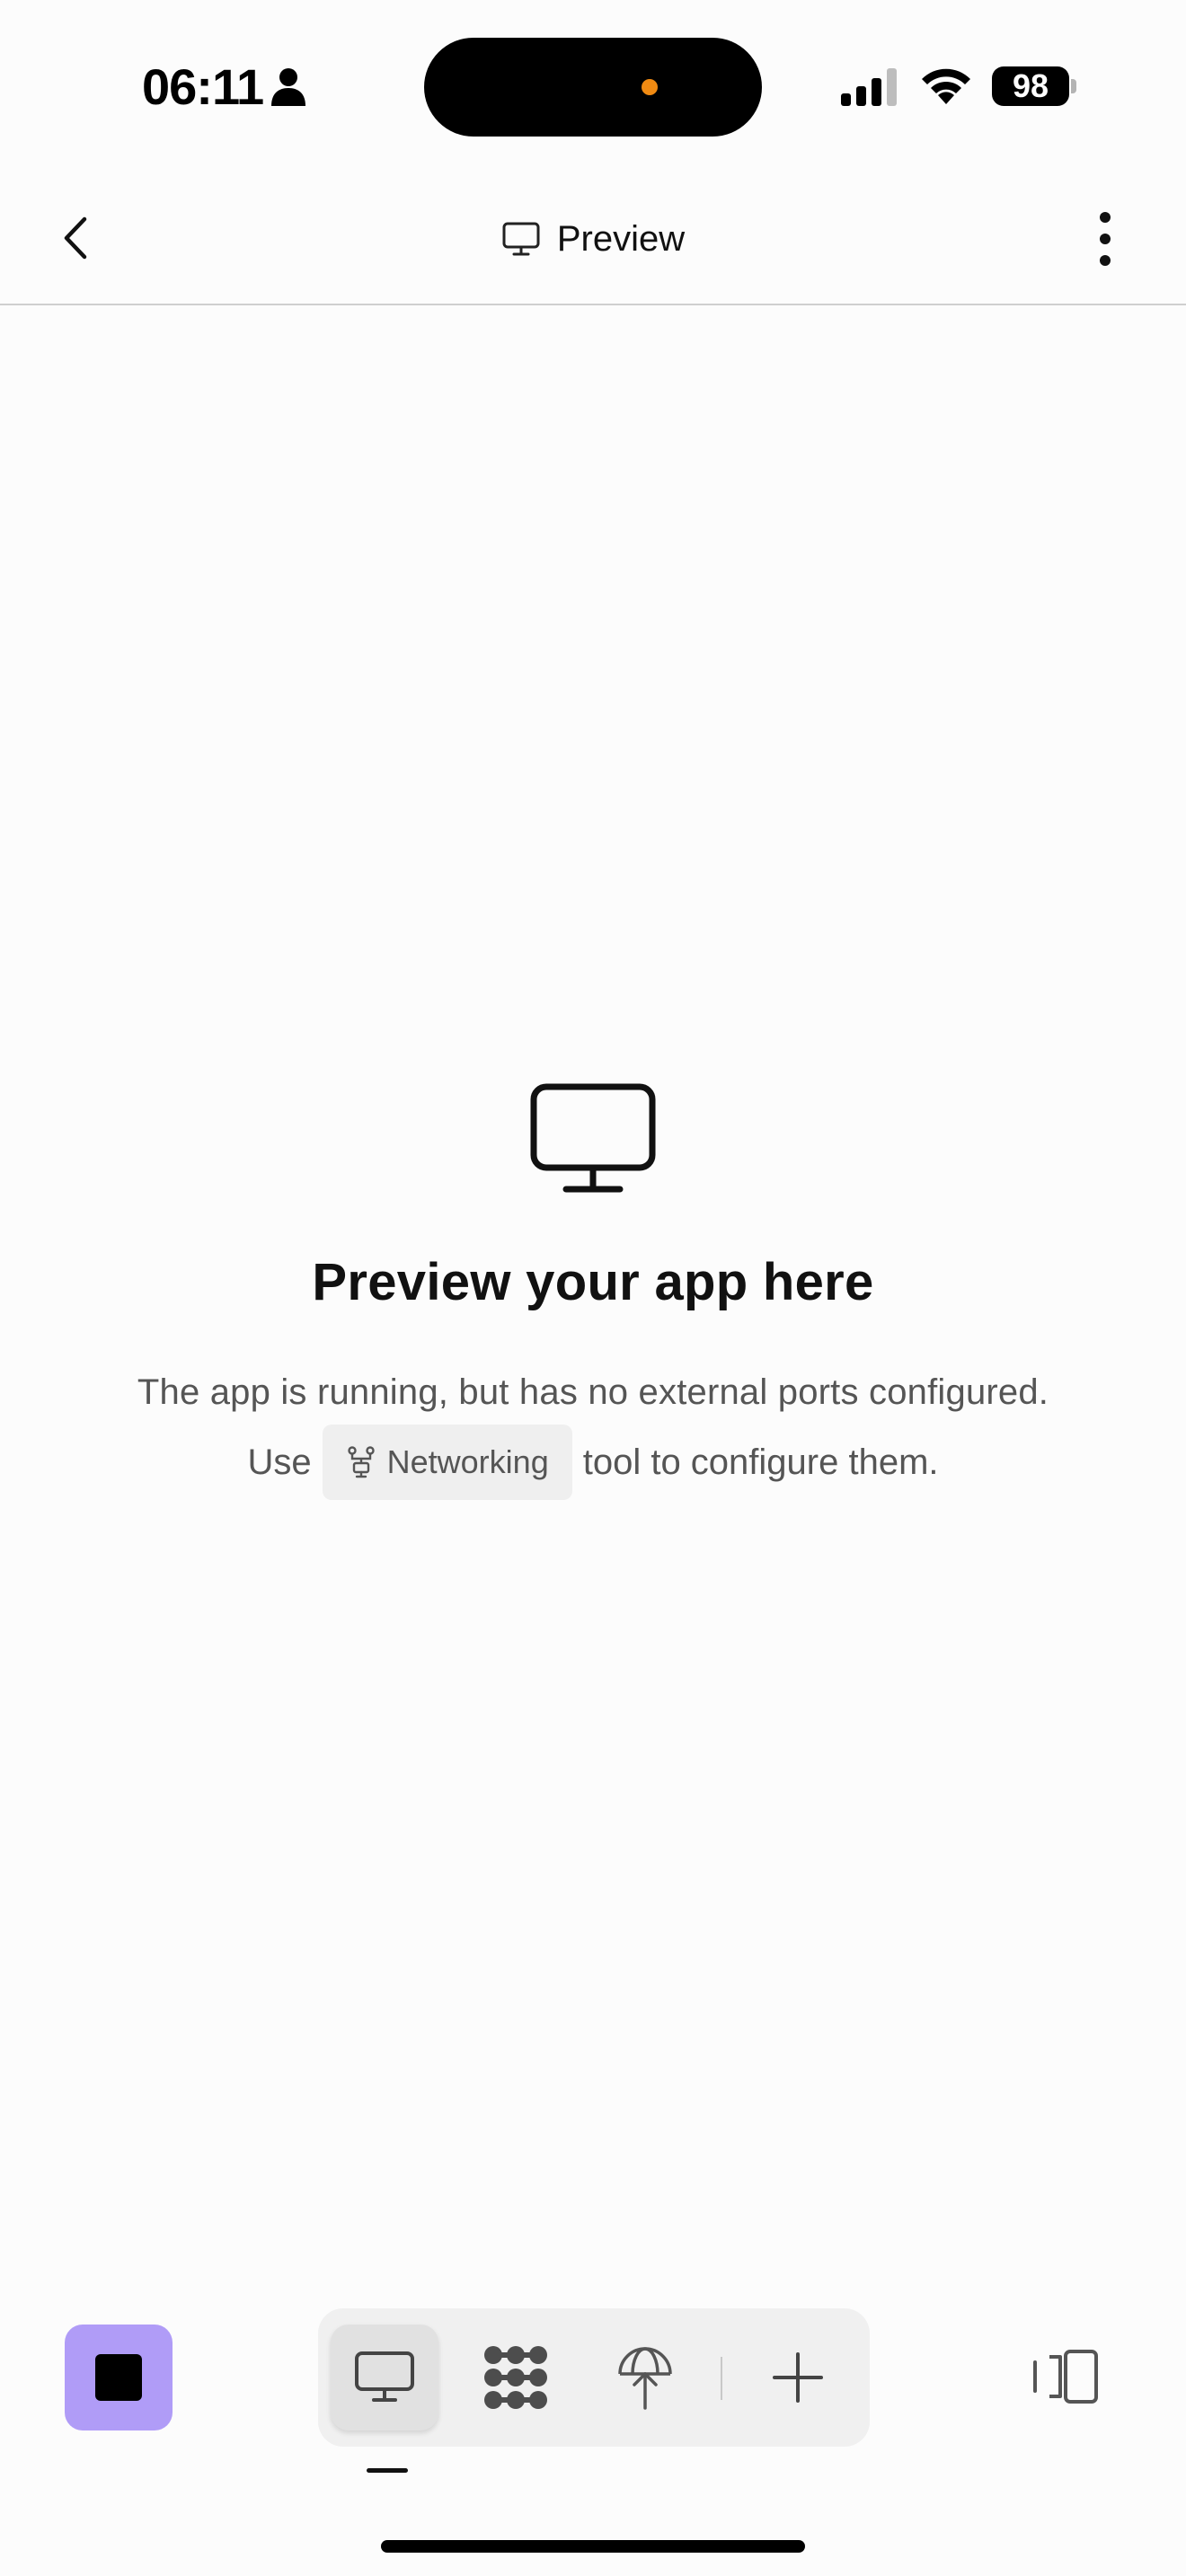  Describe the element at coordinates (593, 2546) in the screenshot. I see `home-indicator` at that location.